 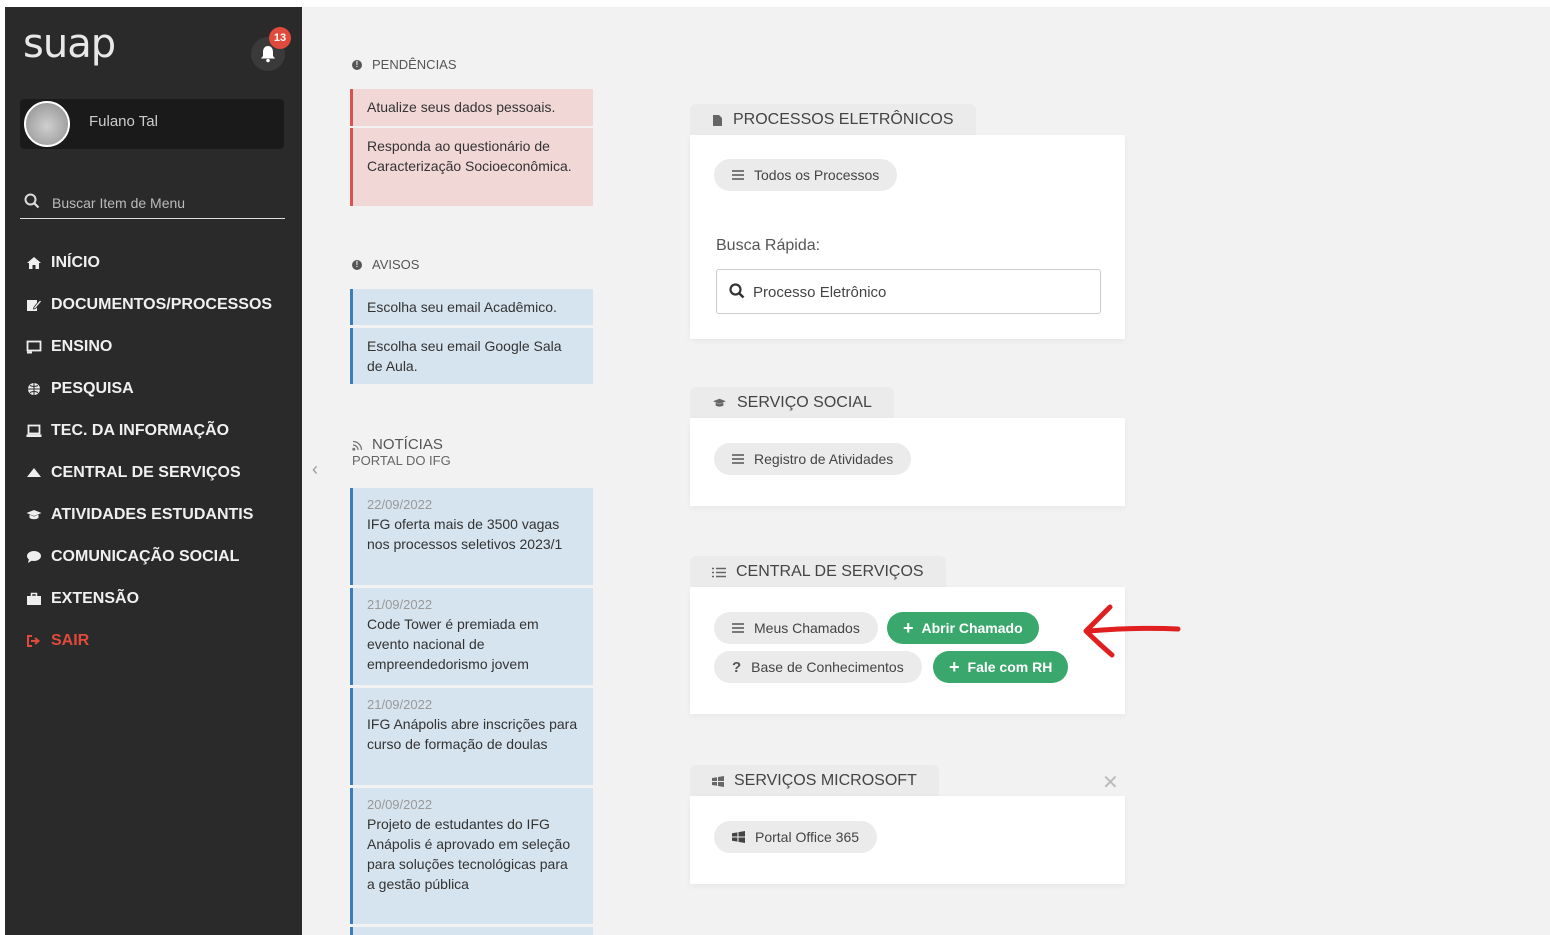 What do you see at coordinates (907, 237) in the screenshot?
I see `processos-panel: Todos os Processos Busca Rápida:` at bounding box center [907, 237].